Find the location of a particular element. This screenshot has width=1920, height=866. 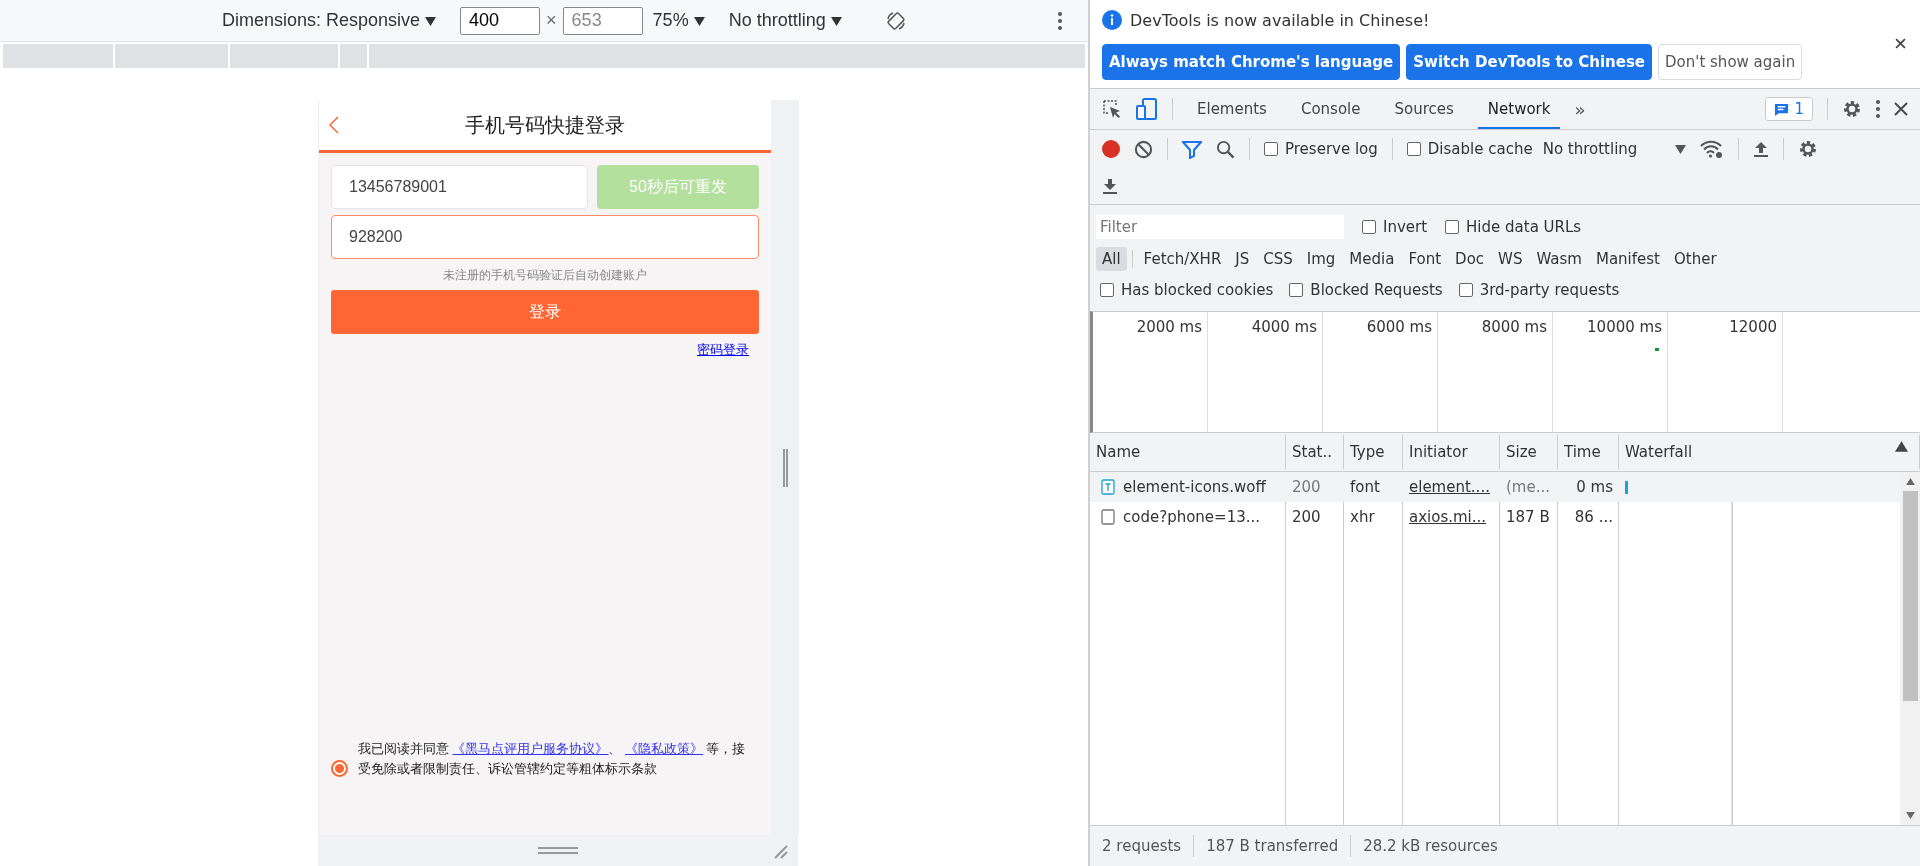

type-filter: WS is located at coordinates (1510, 259).